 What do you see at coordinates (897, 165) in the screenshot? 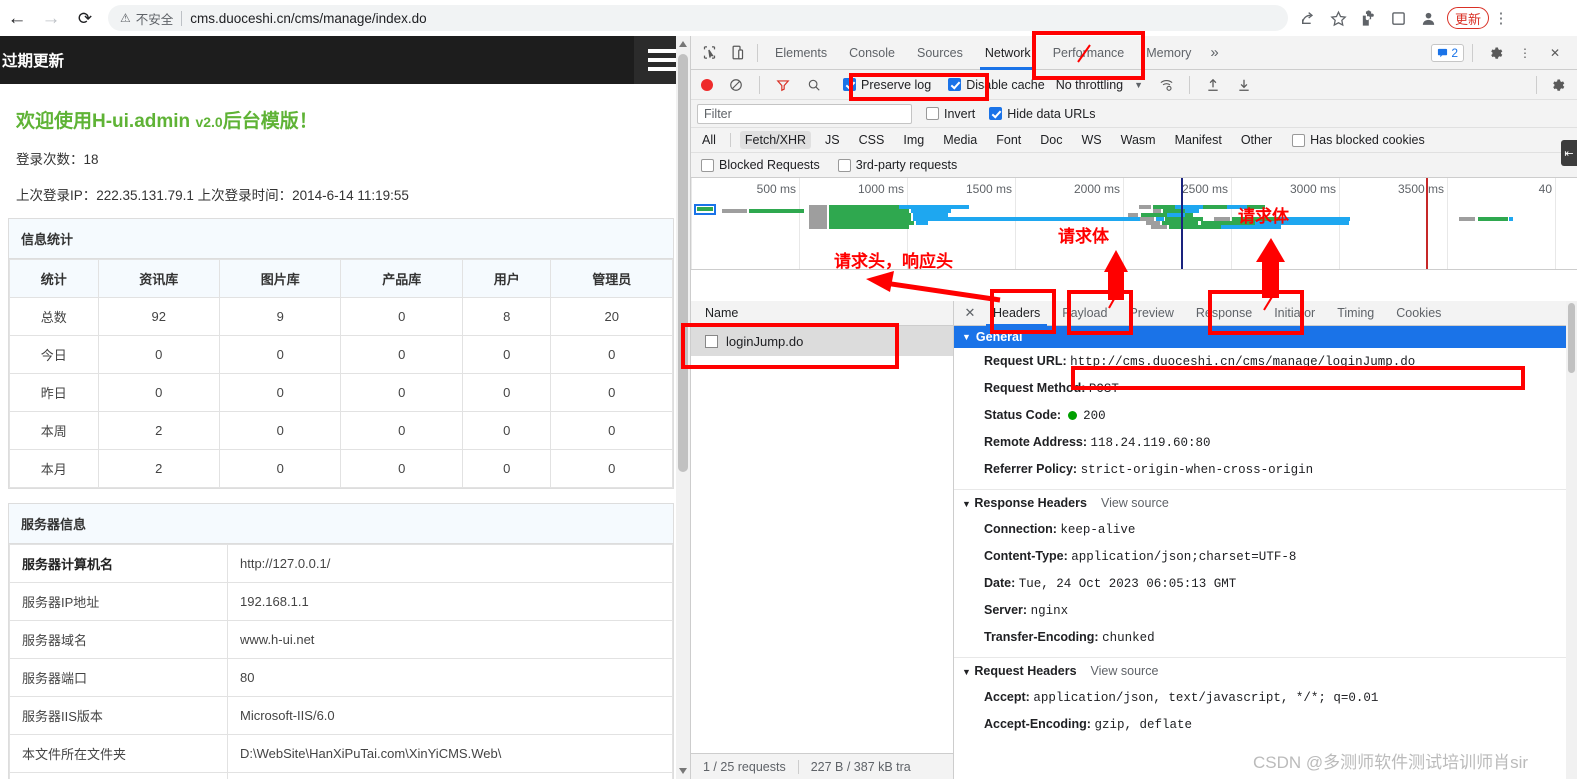
I see `third-party-requests-checkbox: 3rd-party requests` at bounding box center [897, 165].